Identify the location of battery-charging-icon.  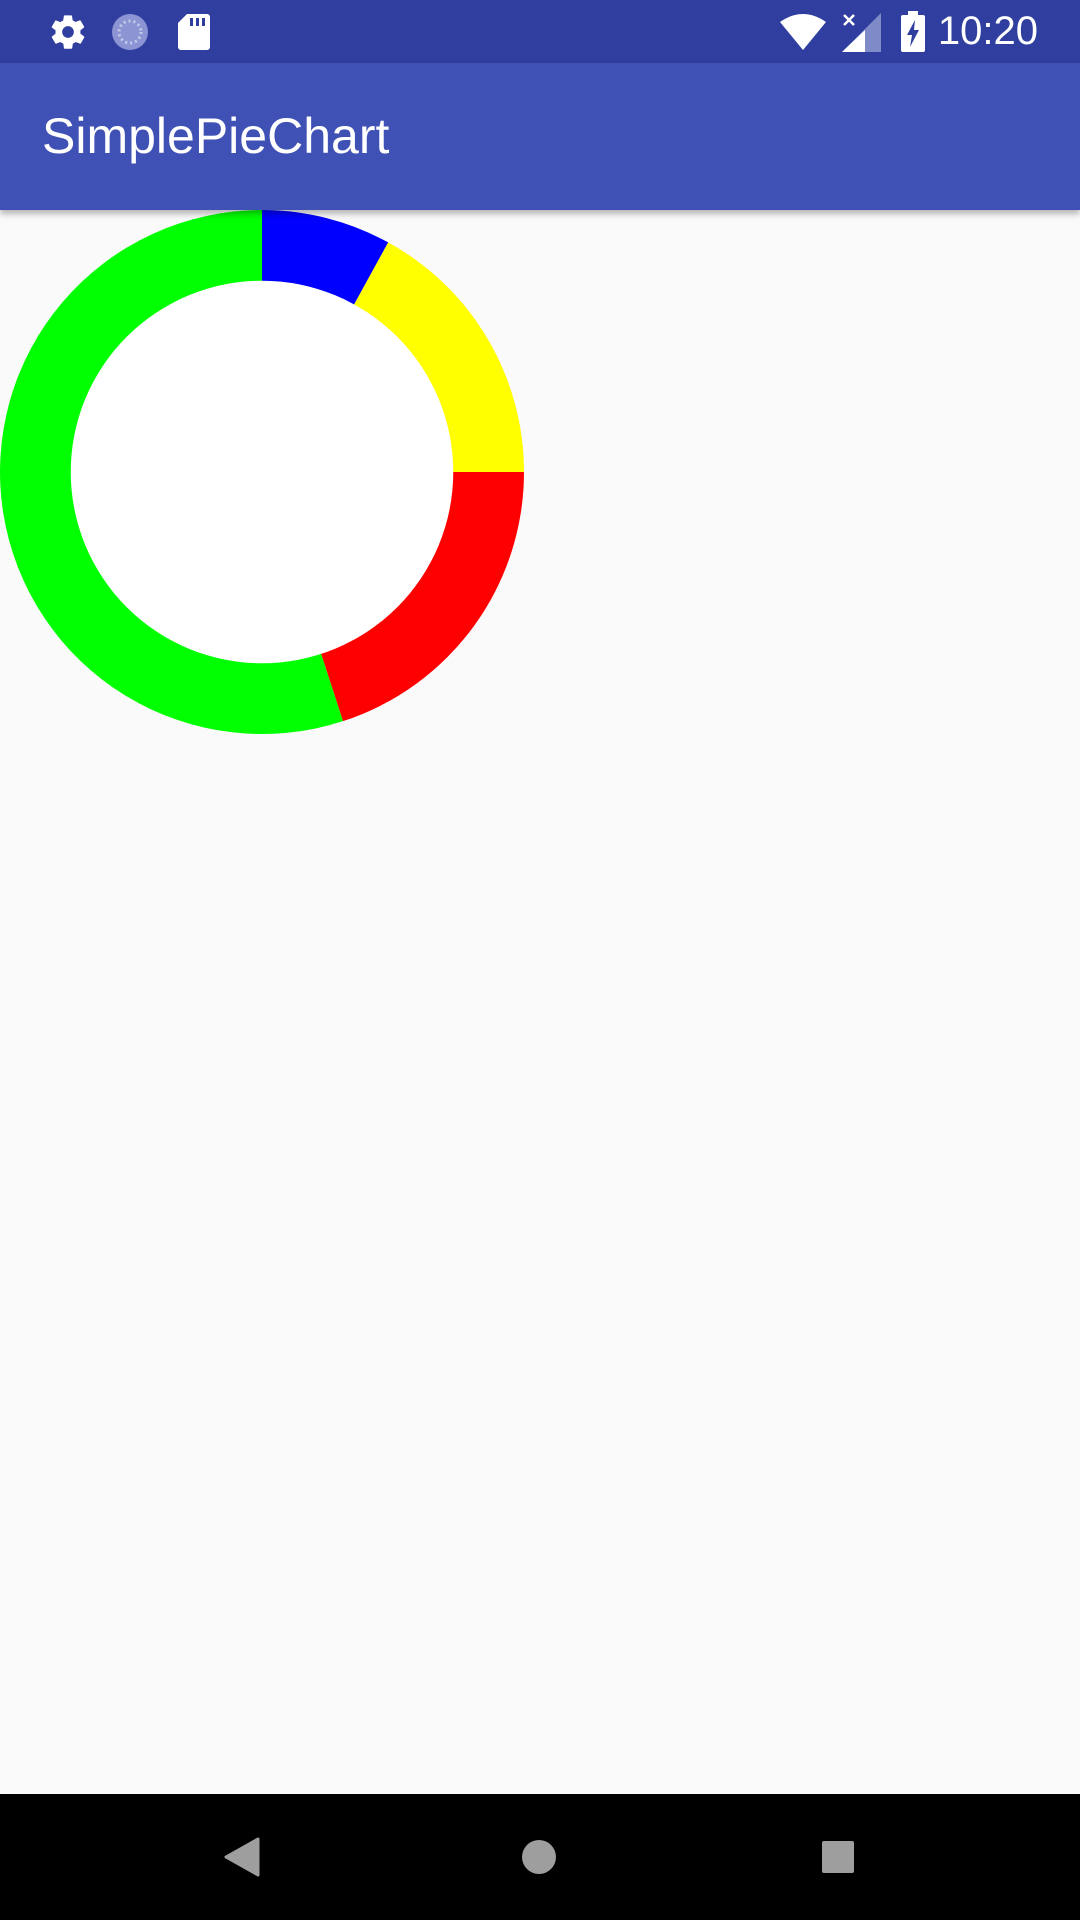
(913, 31).